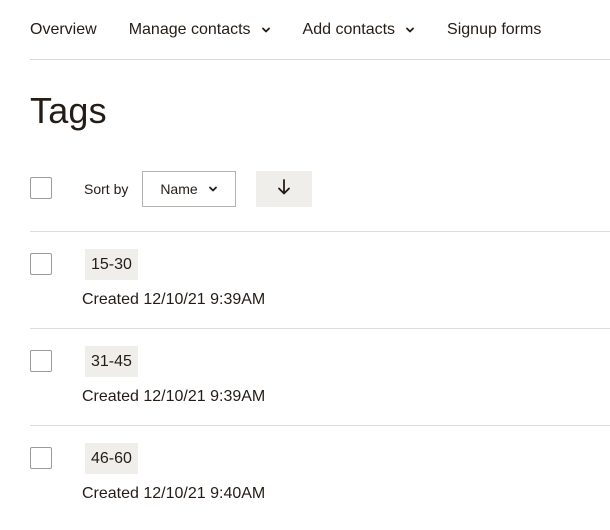 This screenshot has width=610, height=530. What do you see at coordinates (179, 189) in the screenshot?
I see `sort-by-value: Name` at bounding box center [179, 189].